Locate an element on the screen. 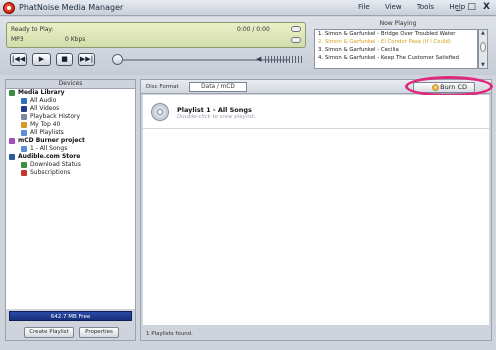 This screenshot has height=350, width=496. properties-button: Properties is located at coordinates (99, 332).